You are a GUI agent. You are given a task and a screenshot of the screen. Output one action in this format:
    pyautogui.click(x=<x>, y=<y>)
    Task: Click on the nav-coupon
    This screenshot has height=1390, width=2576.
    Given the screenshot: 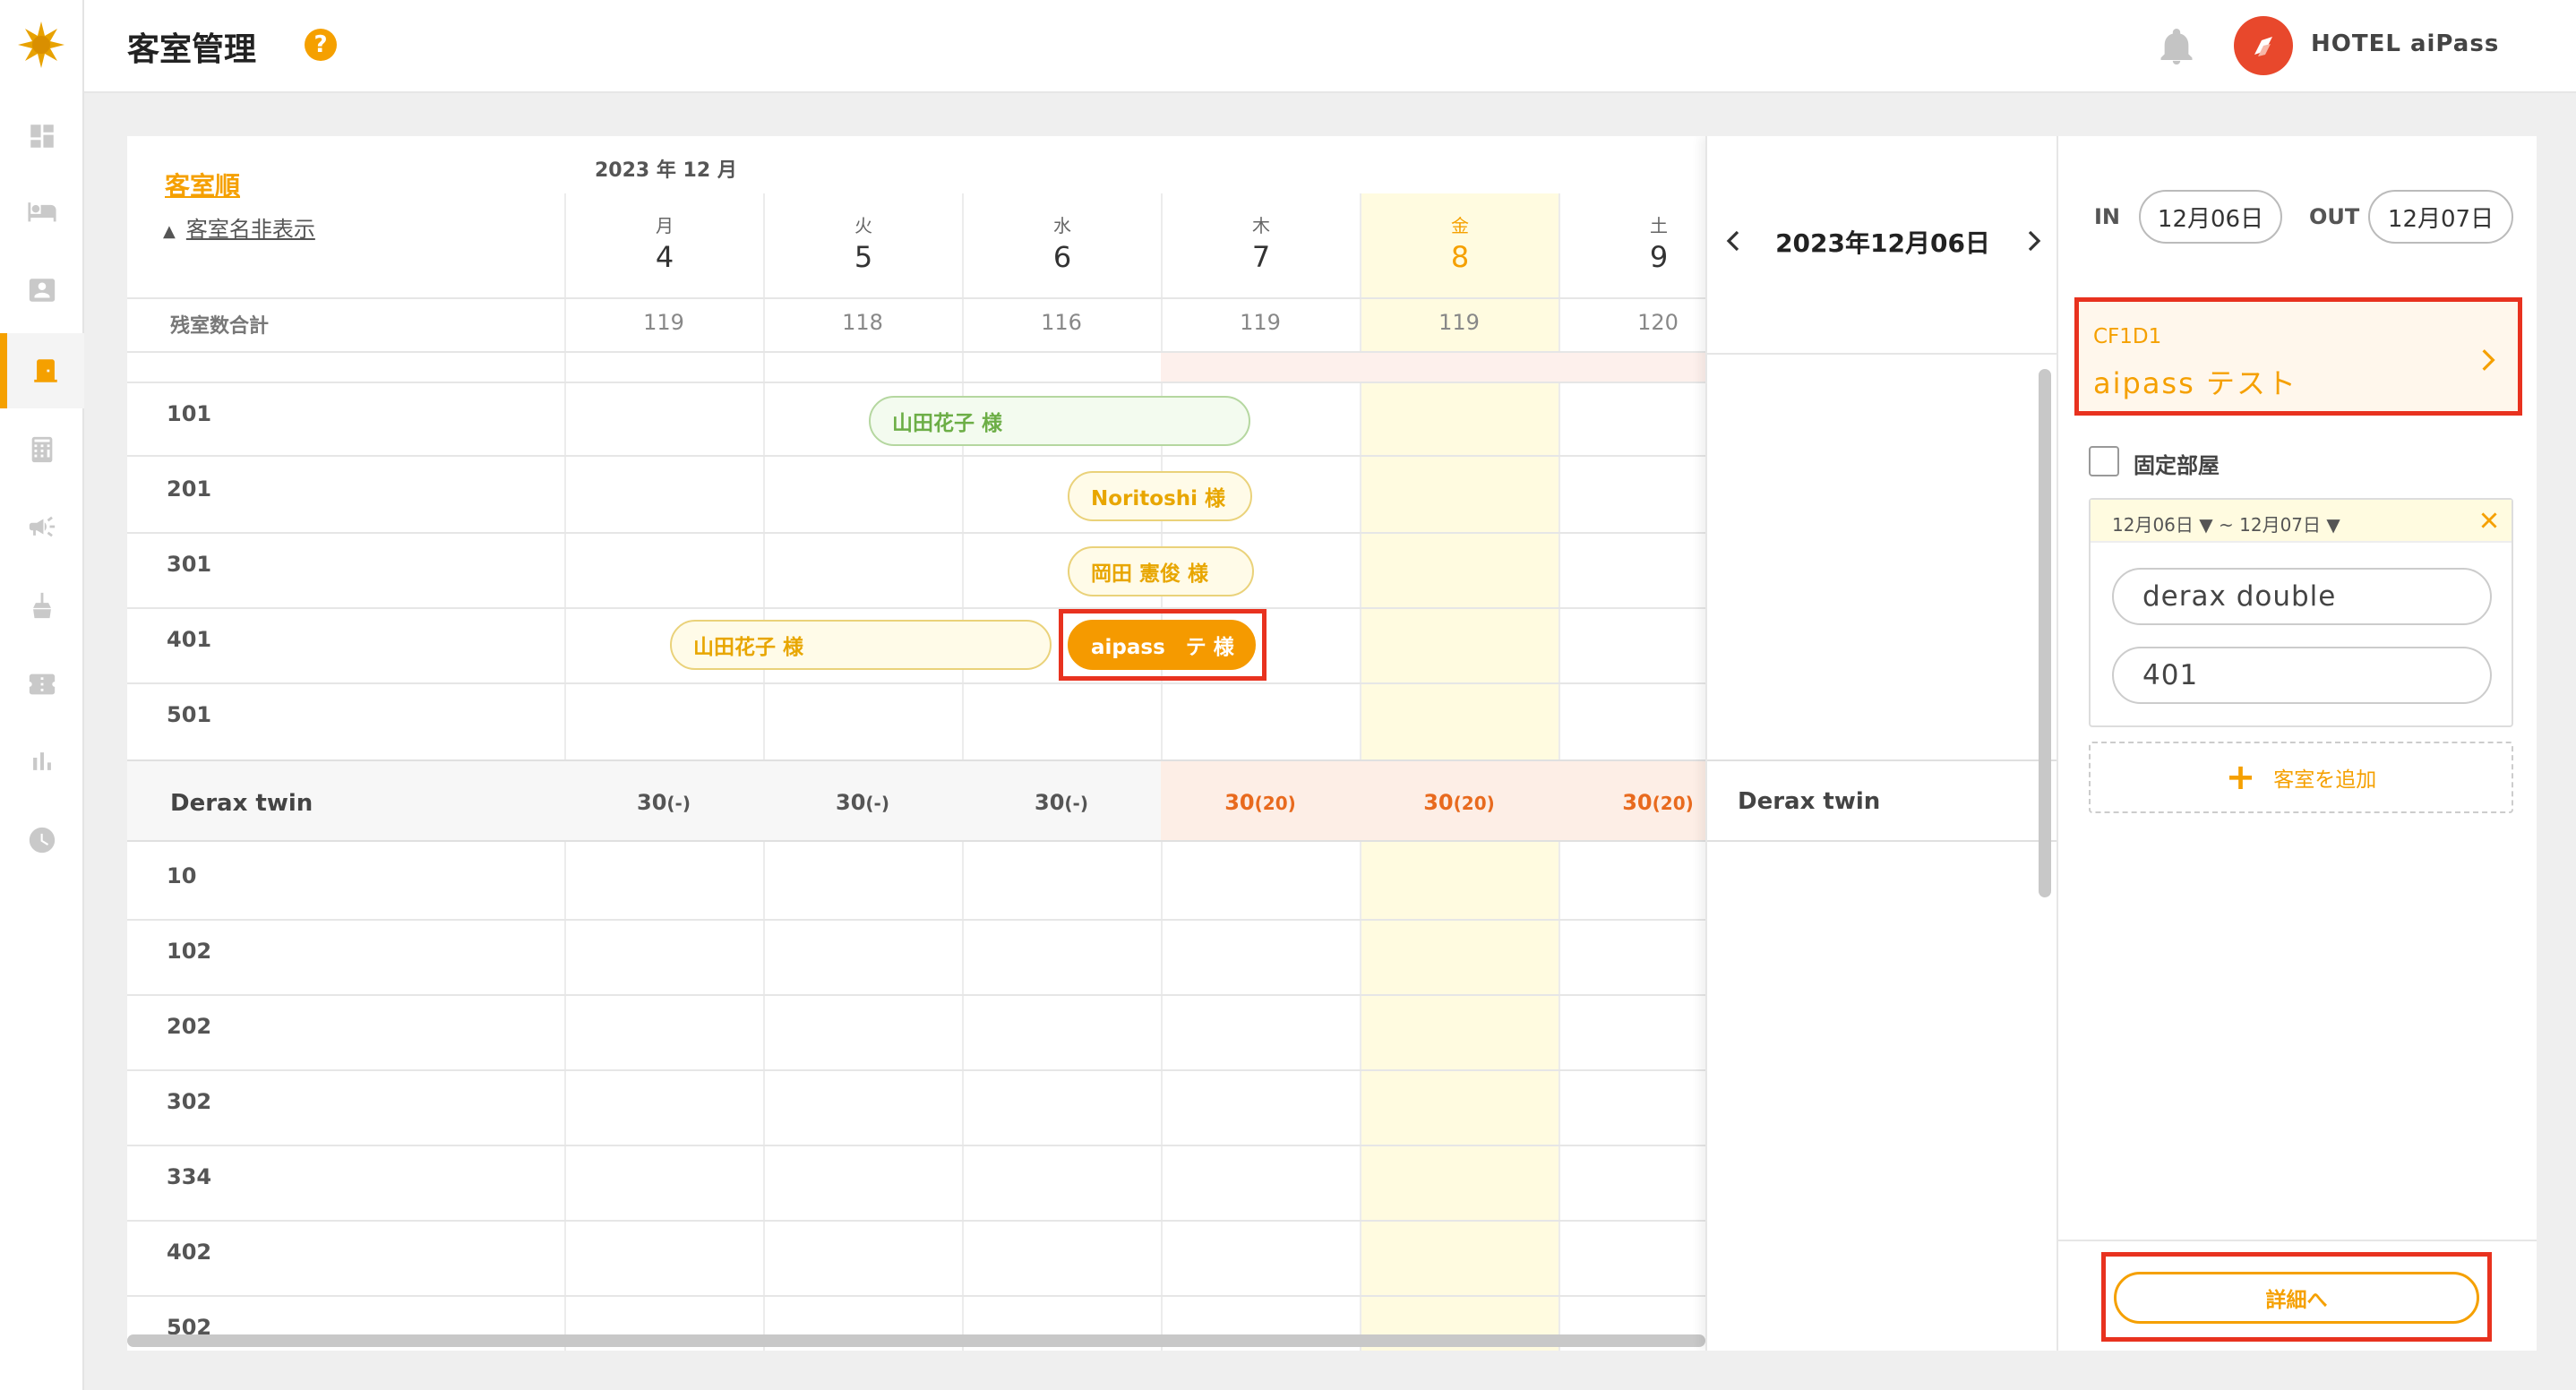 What is the action you would take?
    pyautogui.click(x=42, y=684)
    